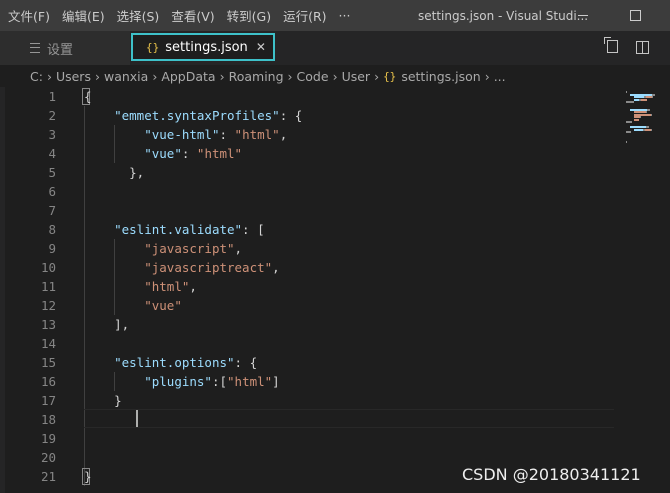 Image resolution: width=670 pixels, height=493 pixels. I want to click on code-token: {, so click(88, 96).